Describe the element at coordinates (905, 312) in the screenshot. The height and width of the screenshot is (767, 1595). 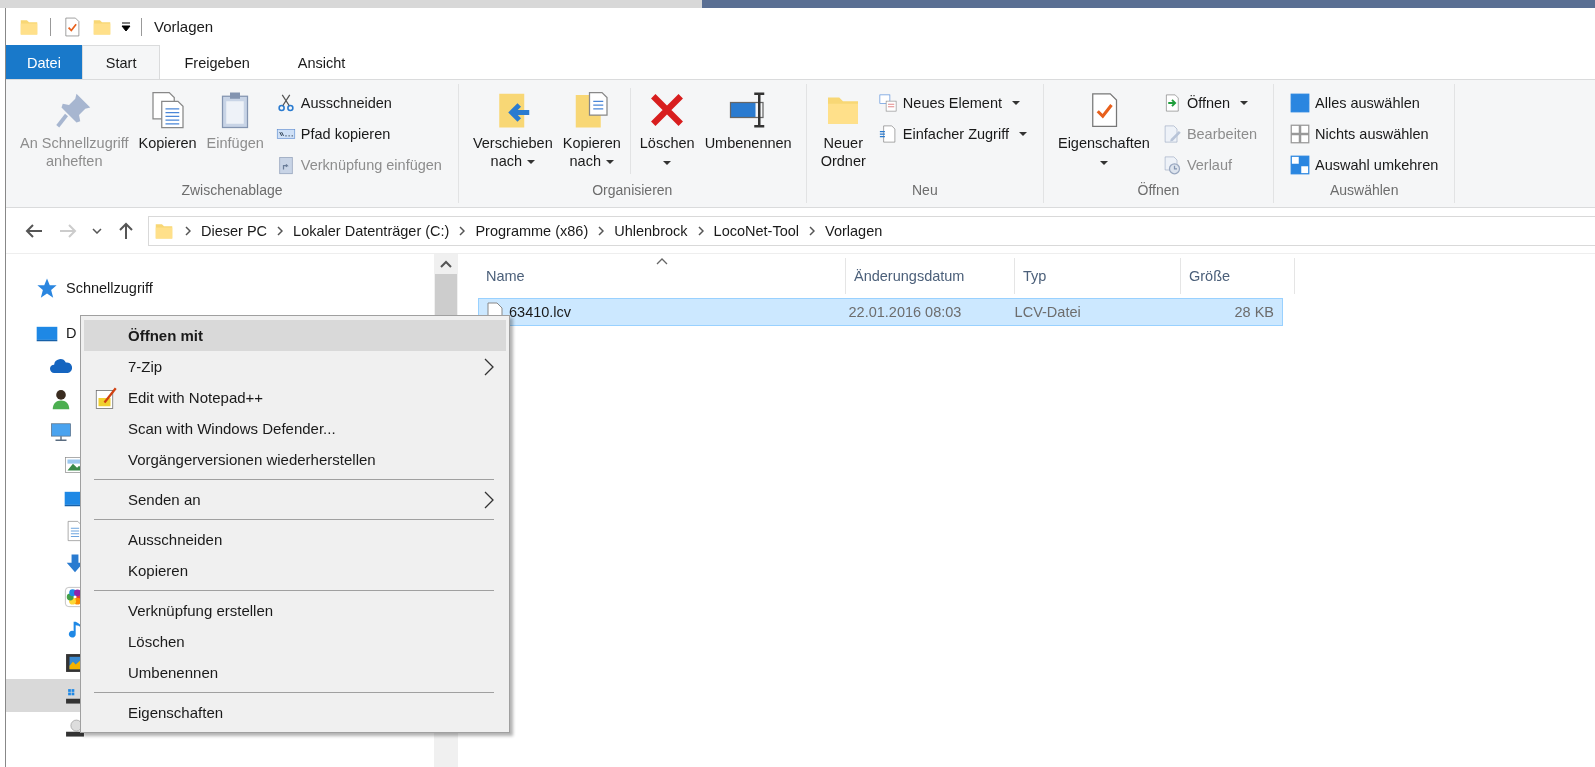
I see `table-cell-text: 22.01.2016 08:03` at that location.